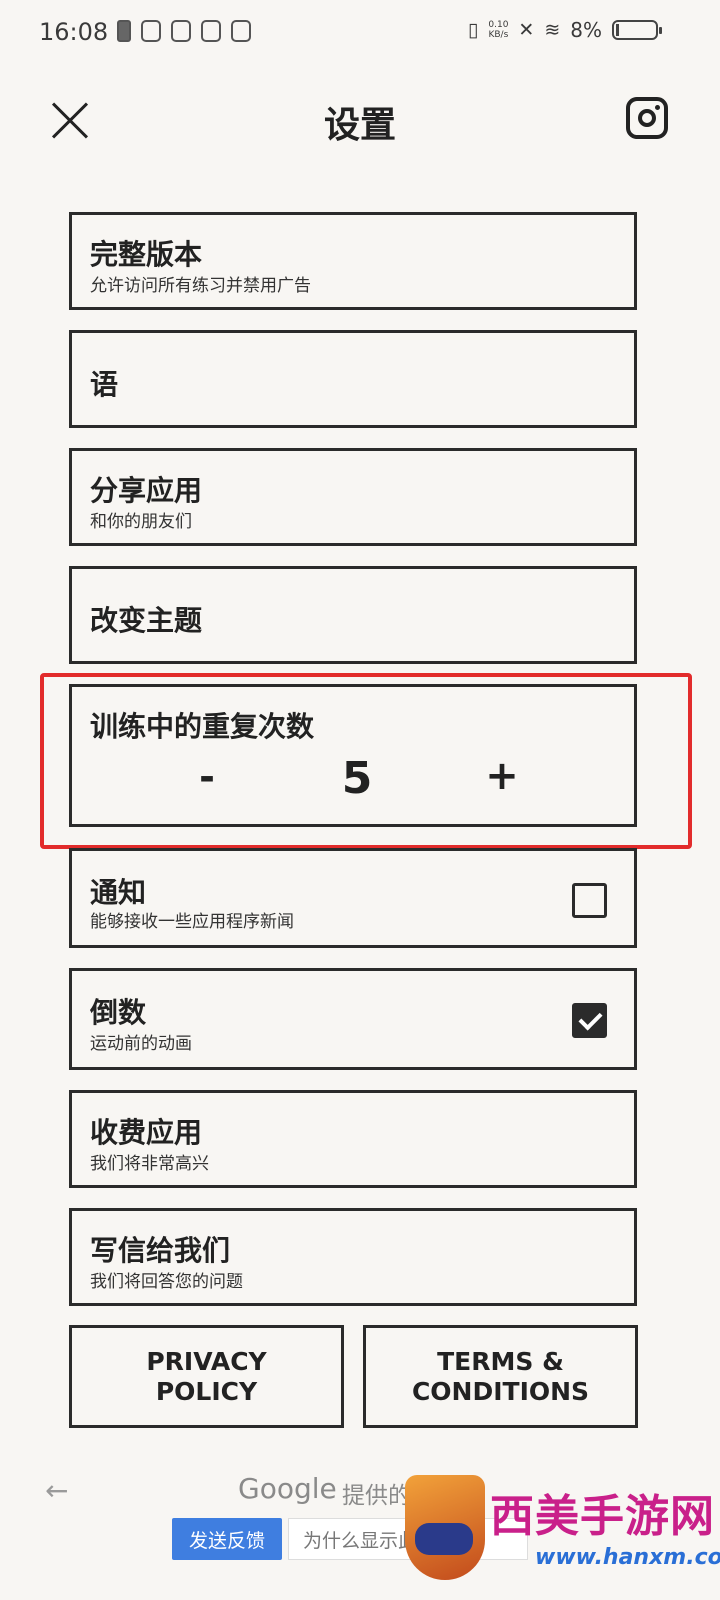 The image size is (720, 1600). What do you see at coordinates (359, 125) in the screenshot?
I see `page-title: 设置` at bounding box center [359, 125].